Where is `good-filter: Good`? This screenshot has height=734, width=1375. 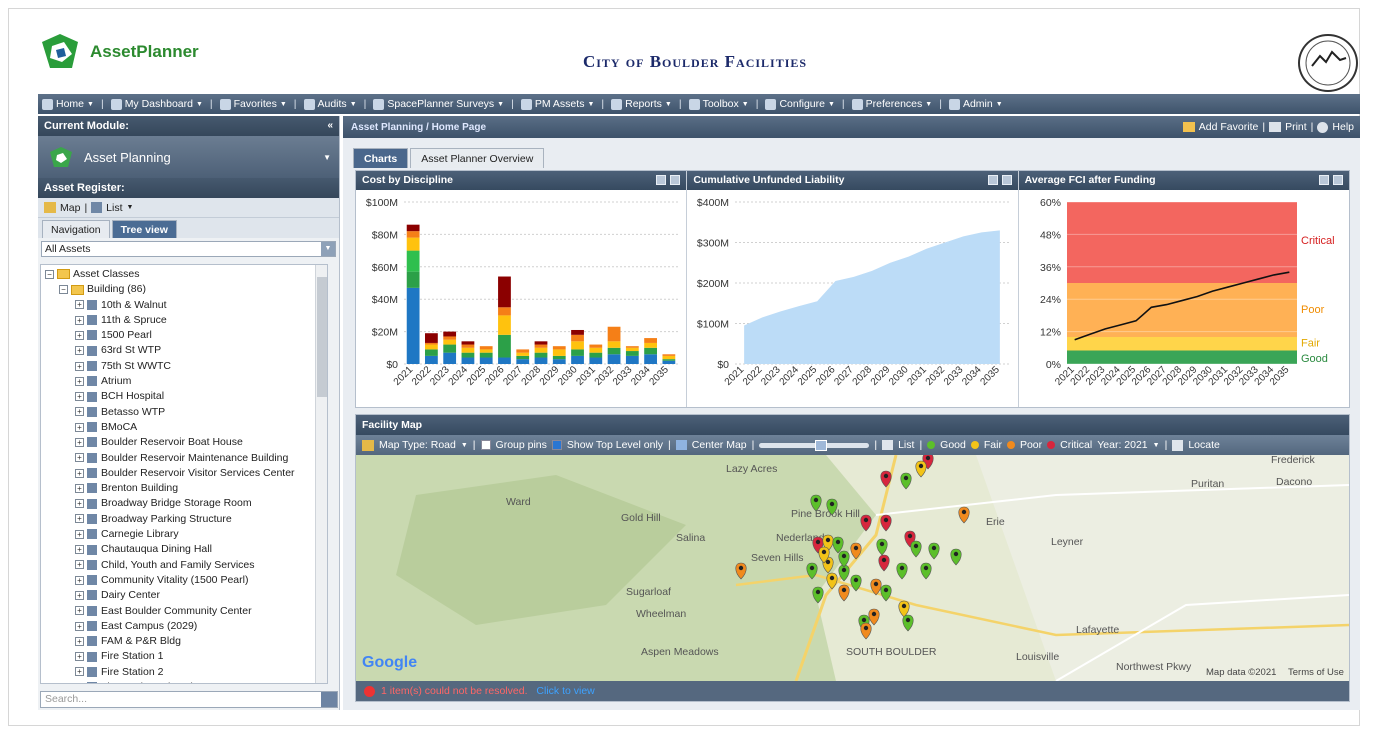
good-filter: Good is located at coordinates (953, 445).